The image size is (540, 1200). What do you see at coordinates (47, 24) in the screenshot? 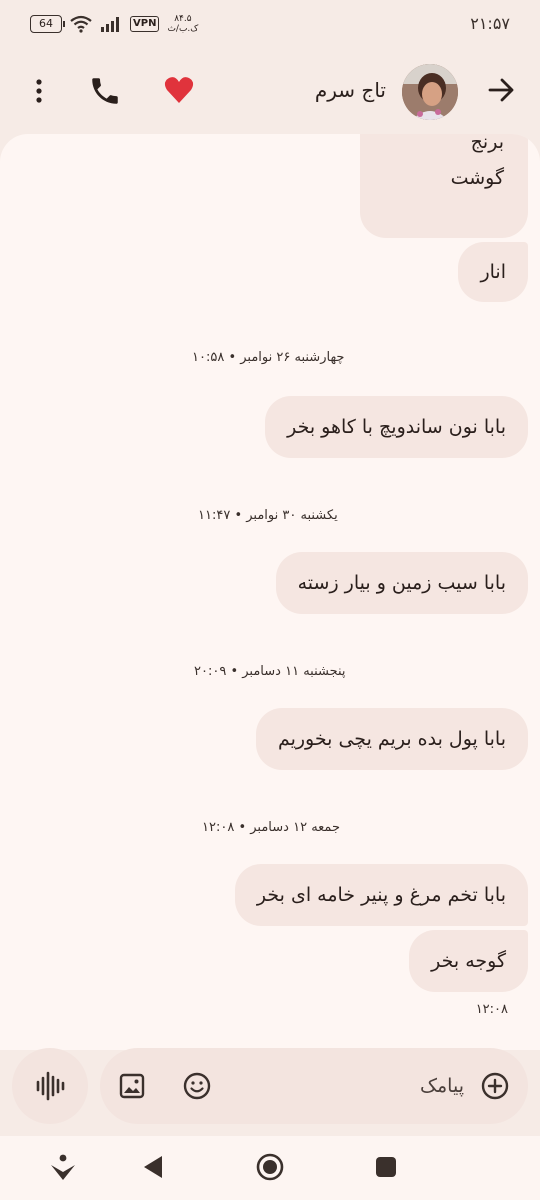
I see `battery-icon: 64` at bounding box center [47, 24].